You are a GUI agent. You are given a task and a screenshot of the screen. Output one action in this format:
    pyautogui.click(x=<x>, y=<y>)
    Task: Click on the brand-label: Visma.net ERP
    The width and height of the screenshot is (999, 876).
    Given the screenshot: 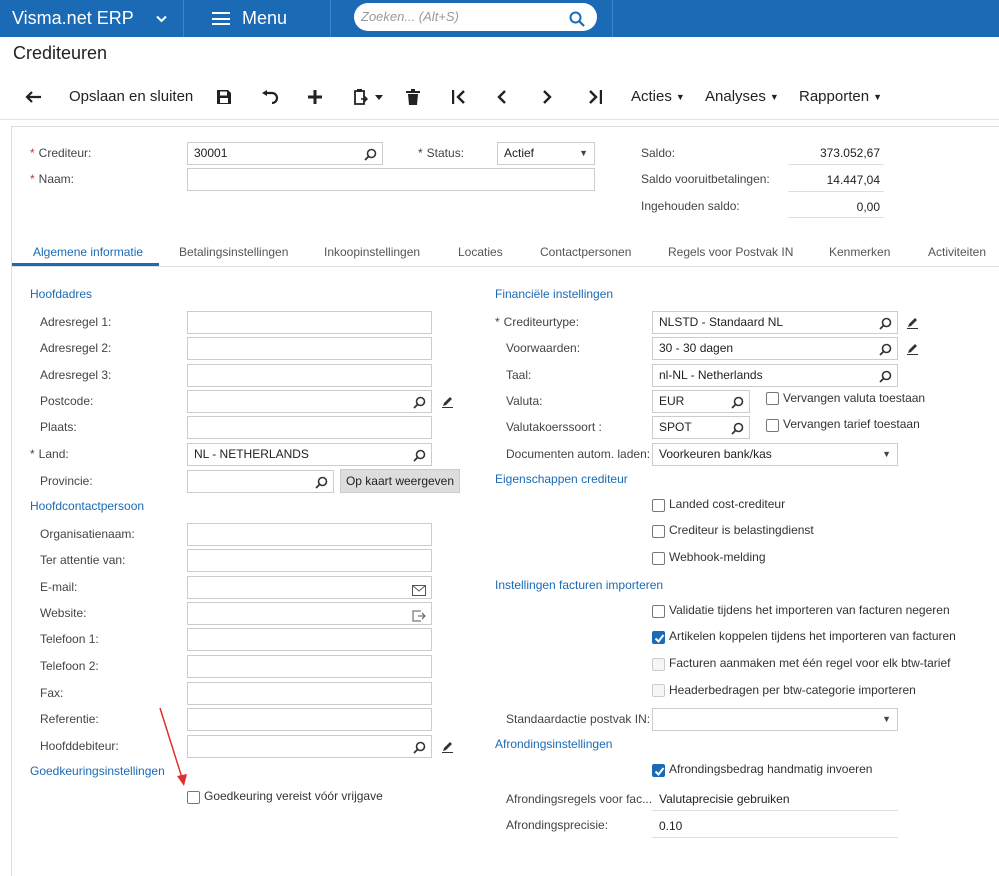 What is the action you would take?
    pyautogui.click(x=73, y=18)
    